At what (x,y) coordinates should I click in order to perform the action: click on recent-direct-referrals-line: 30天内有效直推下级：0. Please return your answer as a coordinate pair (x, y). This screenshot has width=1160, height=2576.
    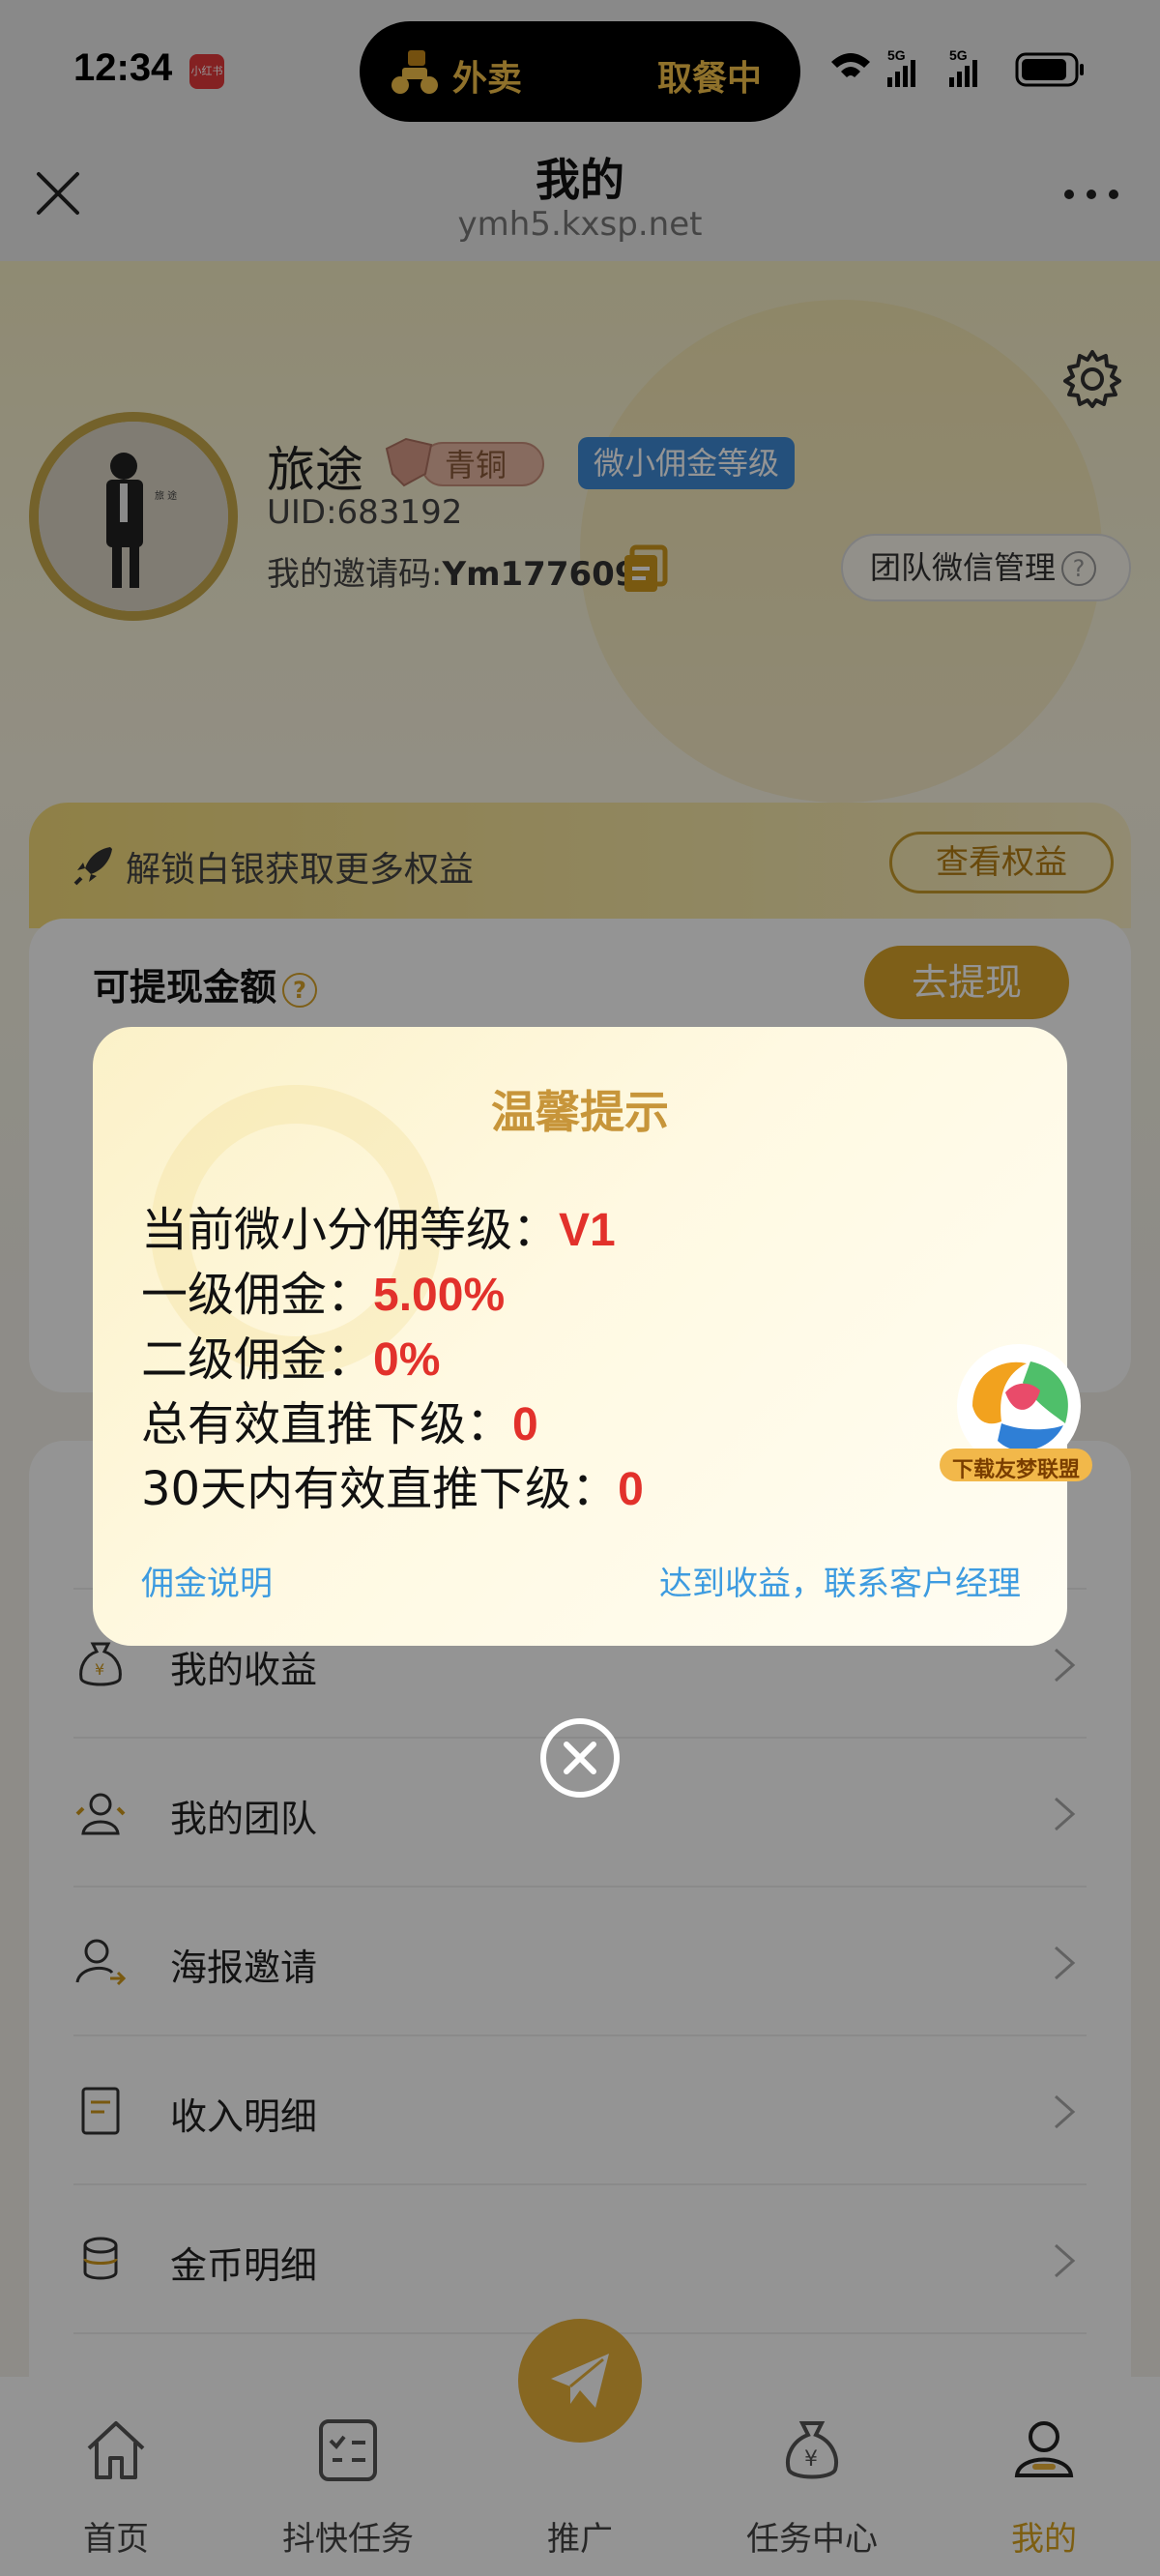
    Looking at the image, I should click on (392, 1484).